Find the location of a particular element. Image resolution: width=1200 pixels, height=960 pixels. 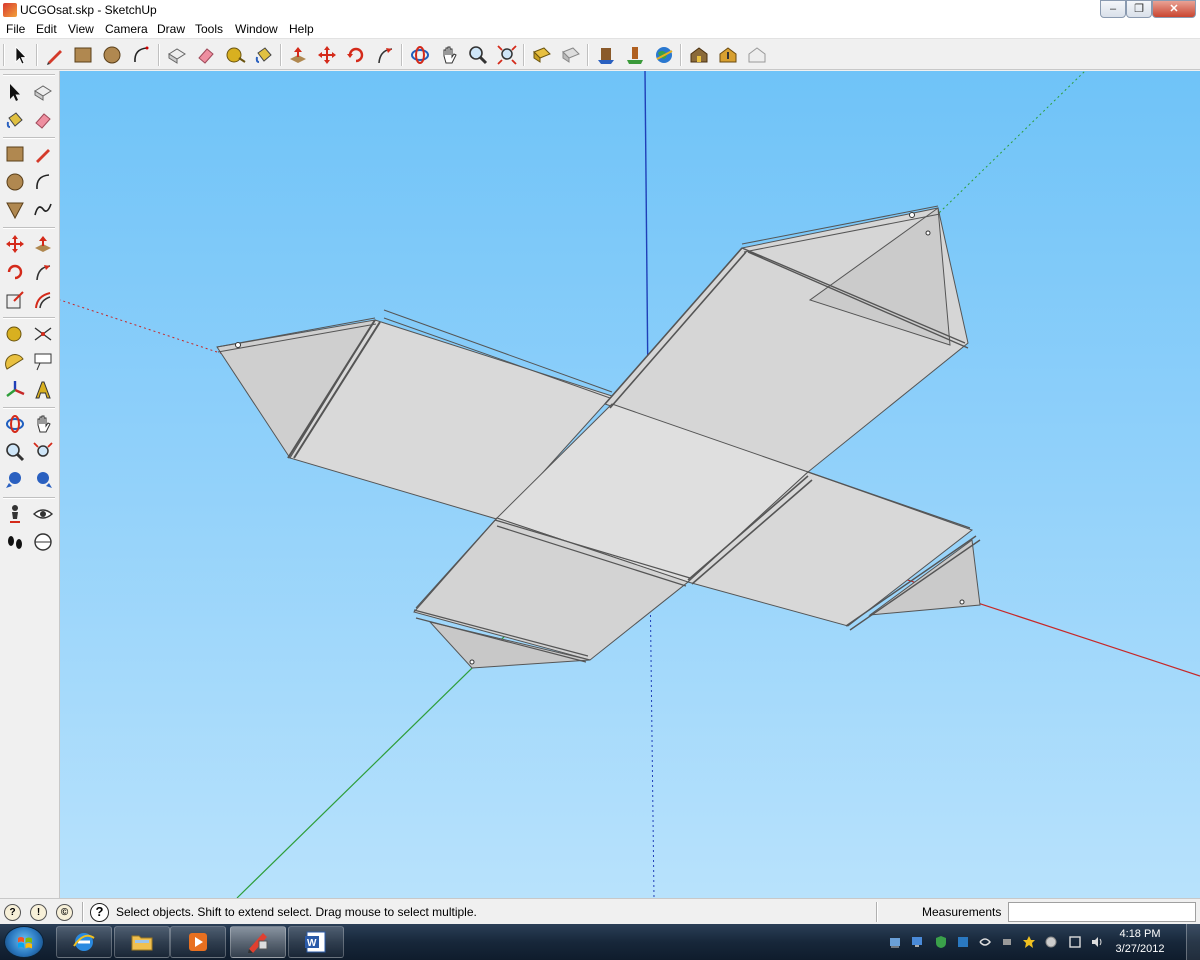

text-icon is located at coordinates (43, 362).